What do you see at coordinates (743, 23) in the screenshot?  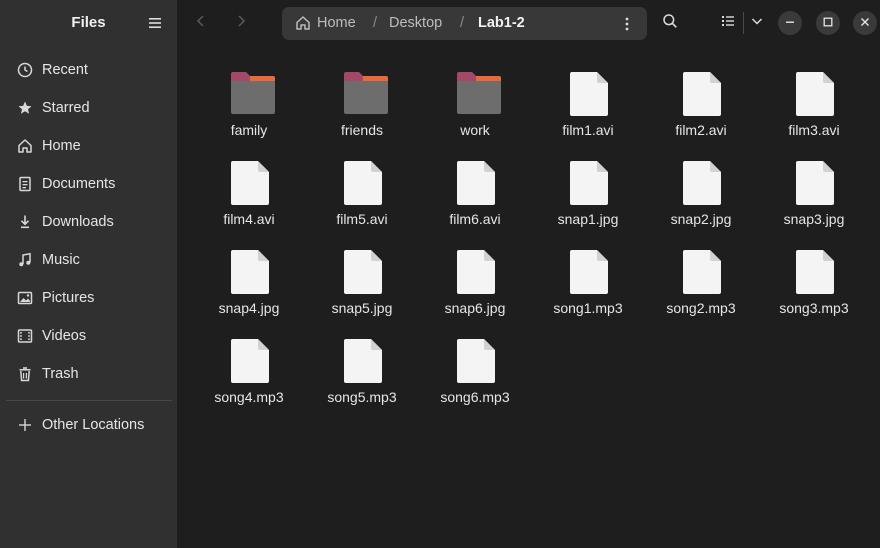 I see `view-button-divider` at bounding box center [743, 23].